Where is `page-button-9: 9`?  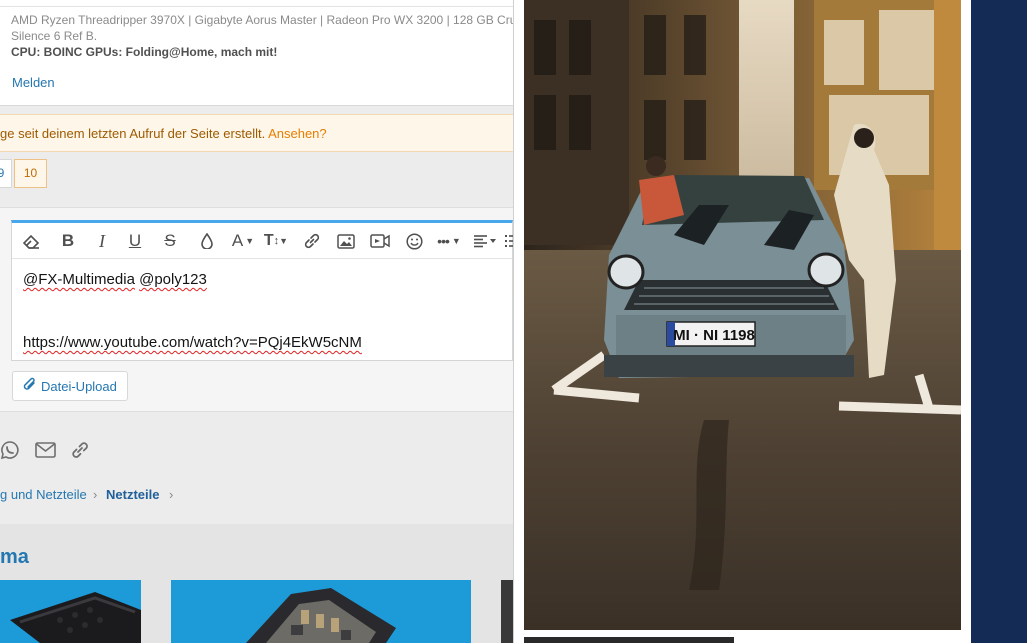 page-button-9: 9 is located at coordinates (6, 173).